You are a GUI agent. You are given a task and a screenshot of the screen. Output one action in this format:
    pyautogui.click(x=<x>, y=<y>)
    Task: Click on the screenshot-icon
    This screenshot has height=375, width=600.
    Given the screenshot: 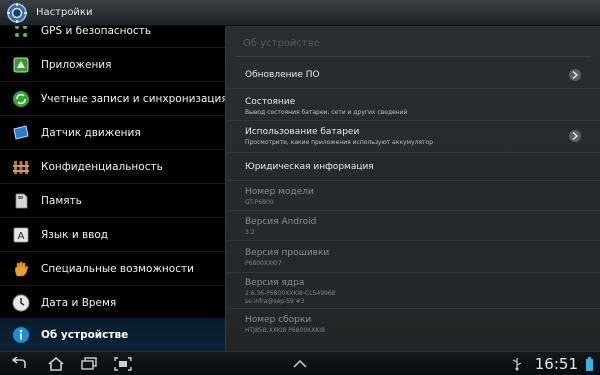 What is the action you would take?
    pyautogui.click(x=123, y=364)
    